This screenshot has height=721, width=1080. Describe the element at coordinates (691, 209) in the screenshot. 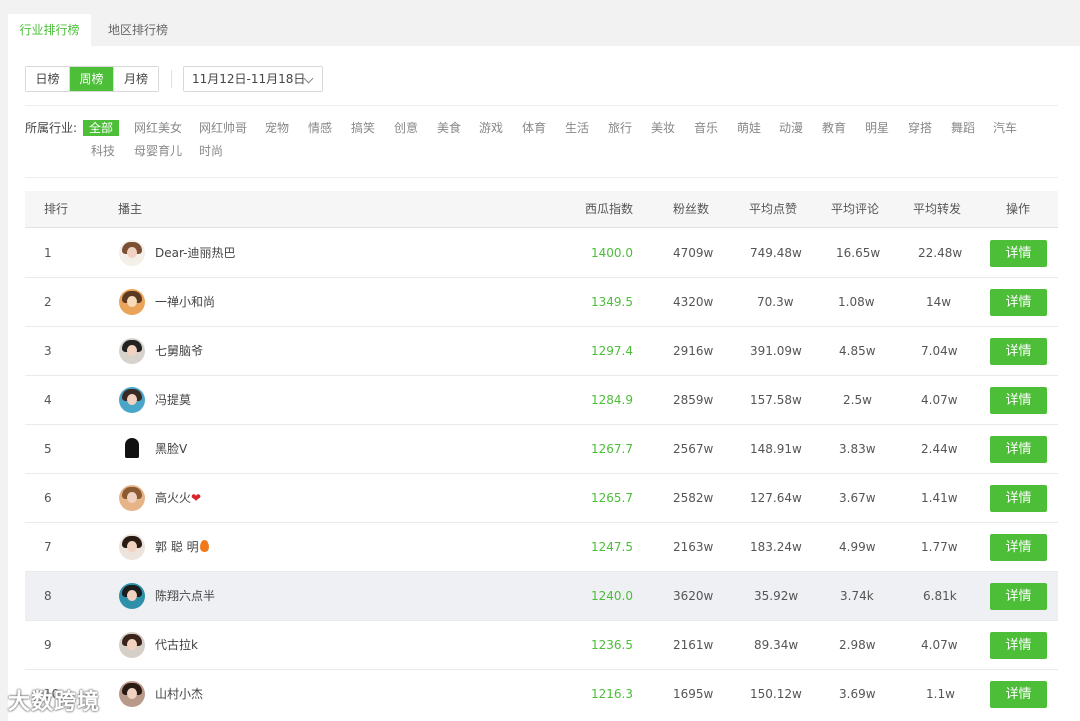

I see `column-header-fans: 粉丝数` at that location.